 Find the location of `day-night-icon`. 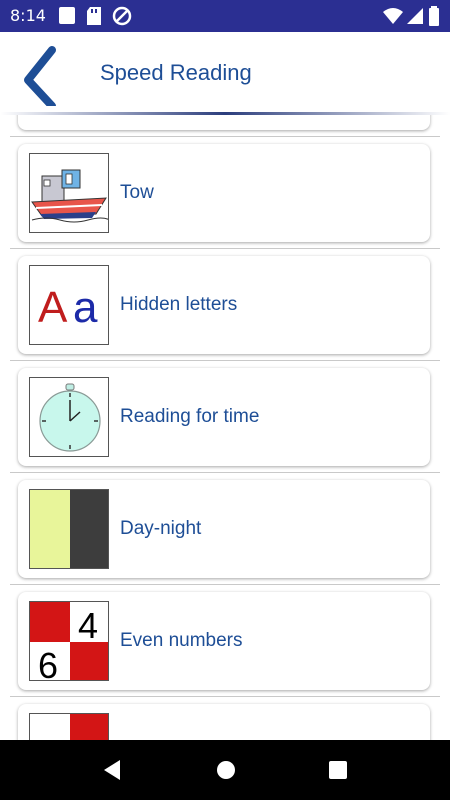

day-night-icon is located at coordinates (69, 529).